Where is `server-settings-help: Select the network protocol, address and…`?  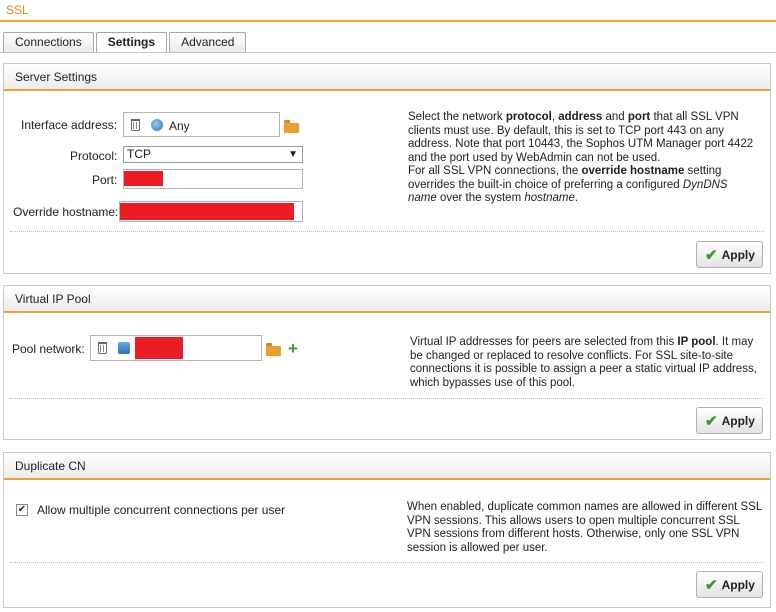
server-settings-help: Select the network protocol, address and… is located at coordinates (581, 157).